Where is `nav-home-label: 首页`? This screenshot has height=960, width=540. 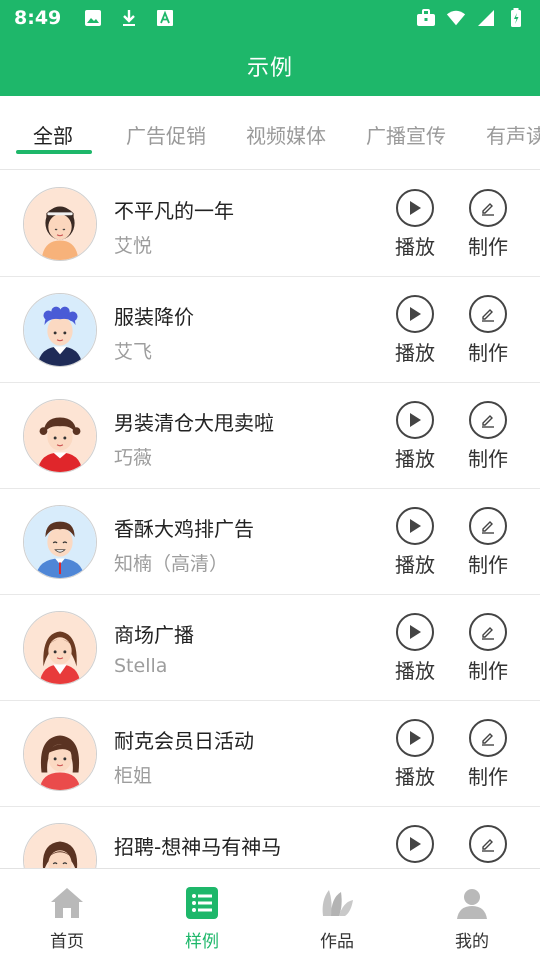 nav-home-label: 首页 is located at coordinates (67, 942).